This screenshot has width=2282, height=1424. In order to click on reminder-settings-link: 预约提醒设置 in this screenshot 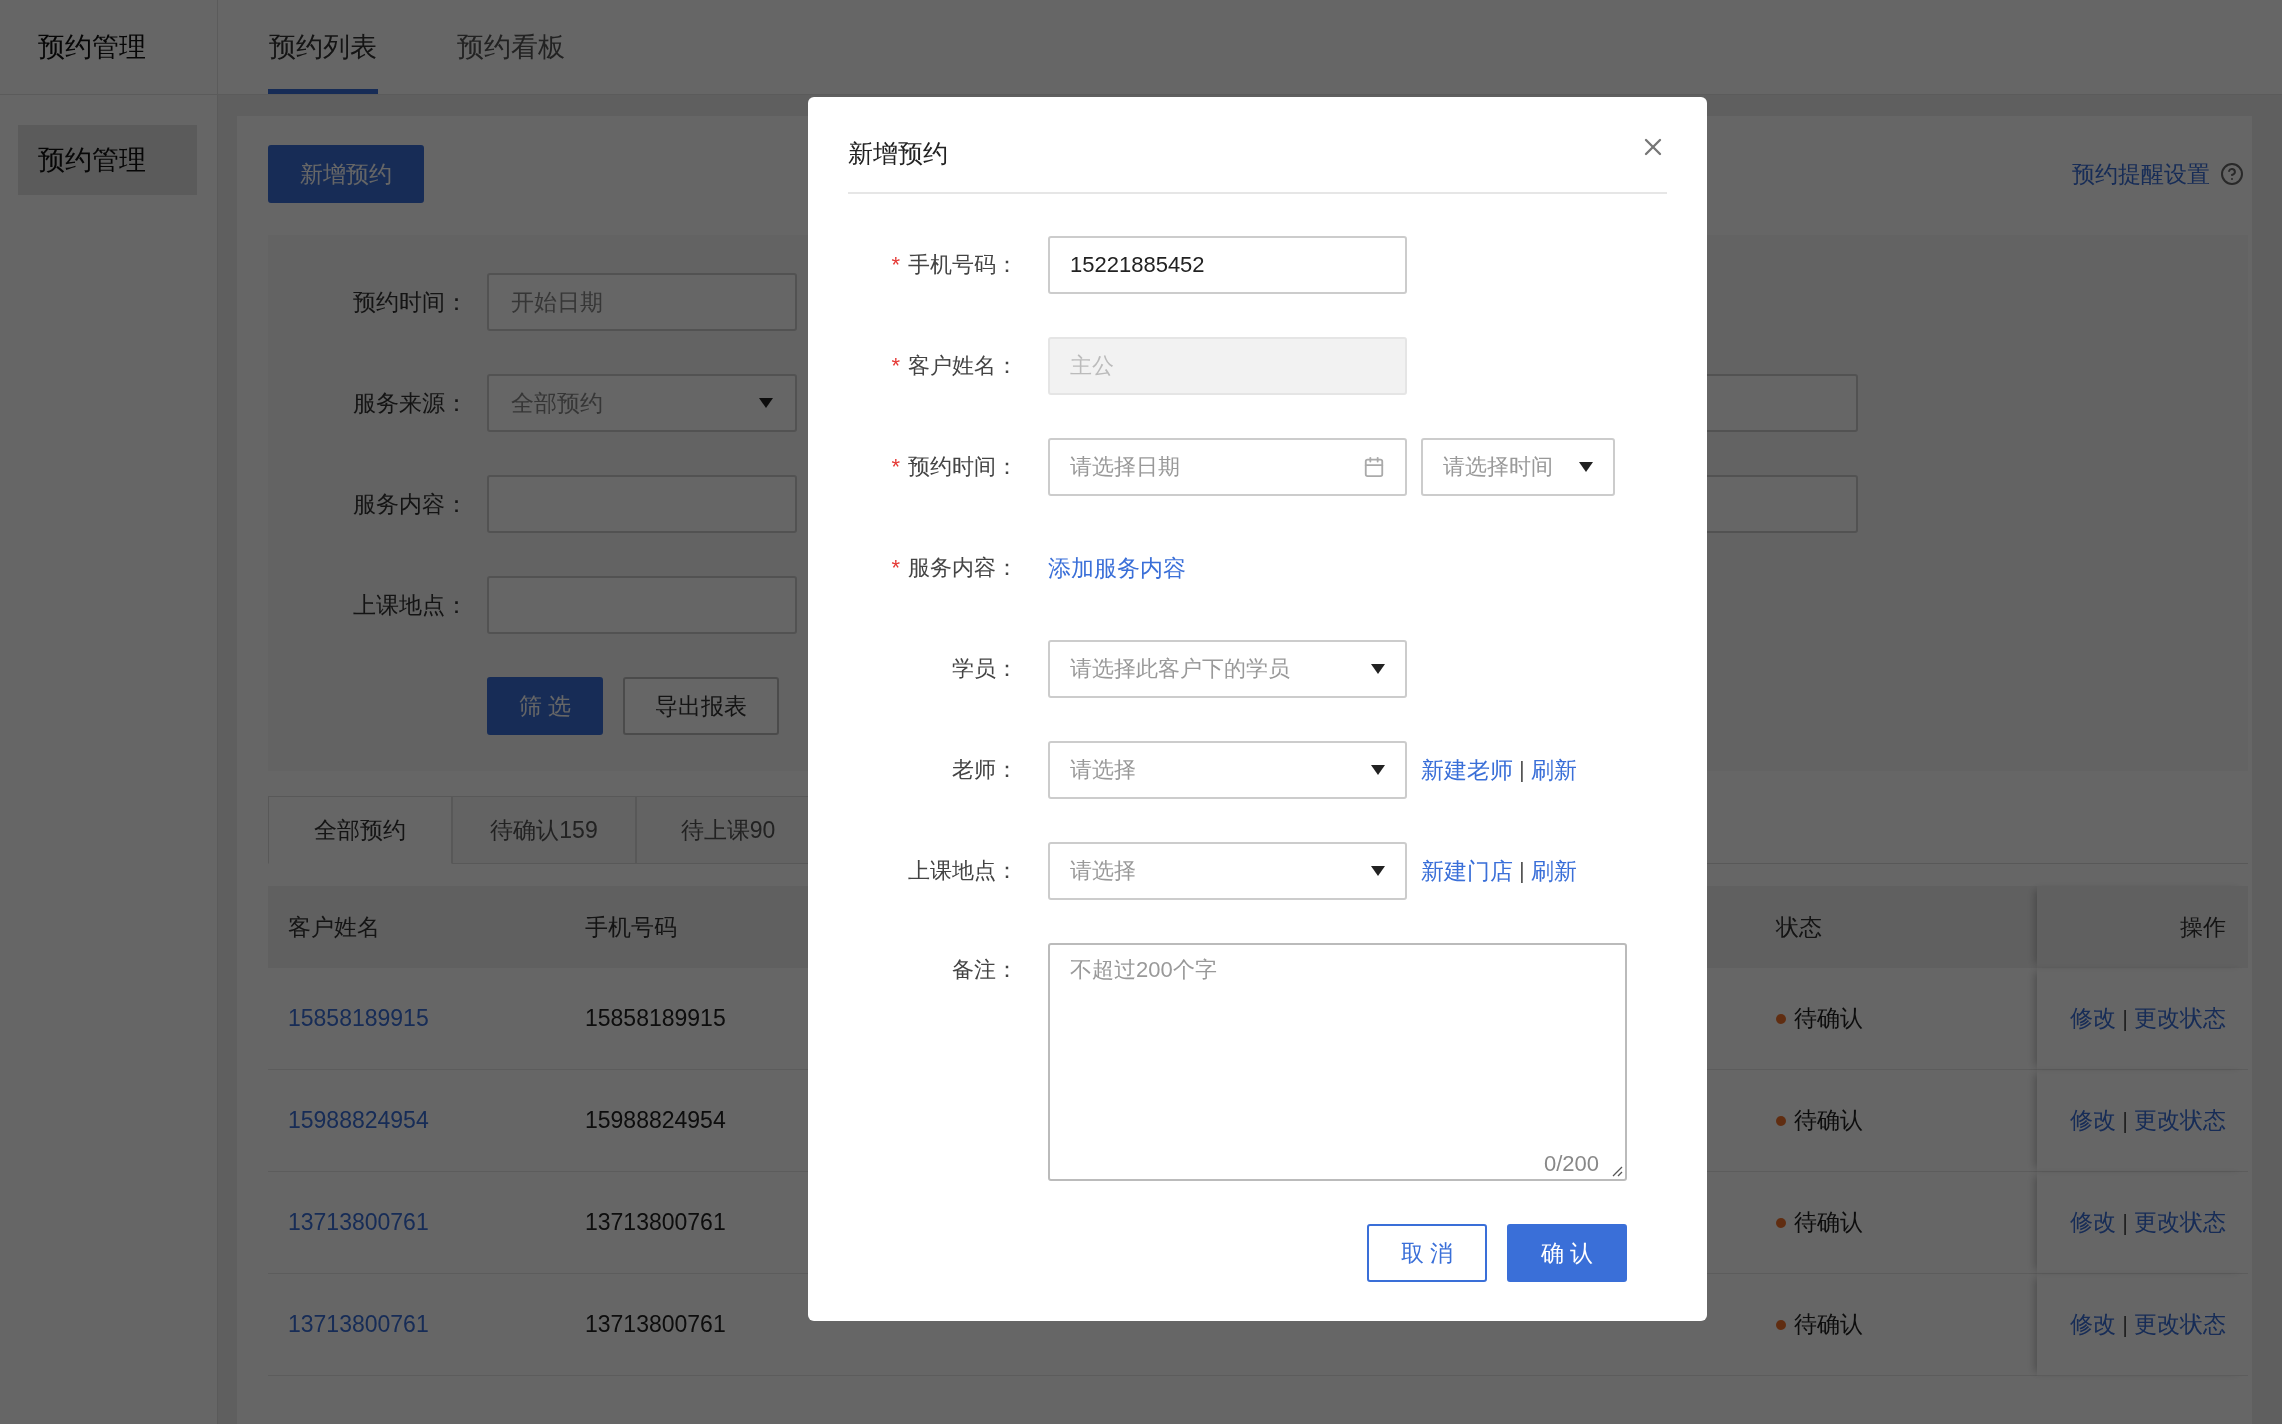, I will do `click(2141, 174)`.